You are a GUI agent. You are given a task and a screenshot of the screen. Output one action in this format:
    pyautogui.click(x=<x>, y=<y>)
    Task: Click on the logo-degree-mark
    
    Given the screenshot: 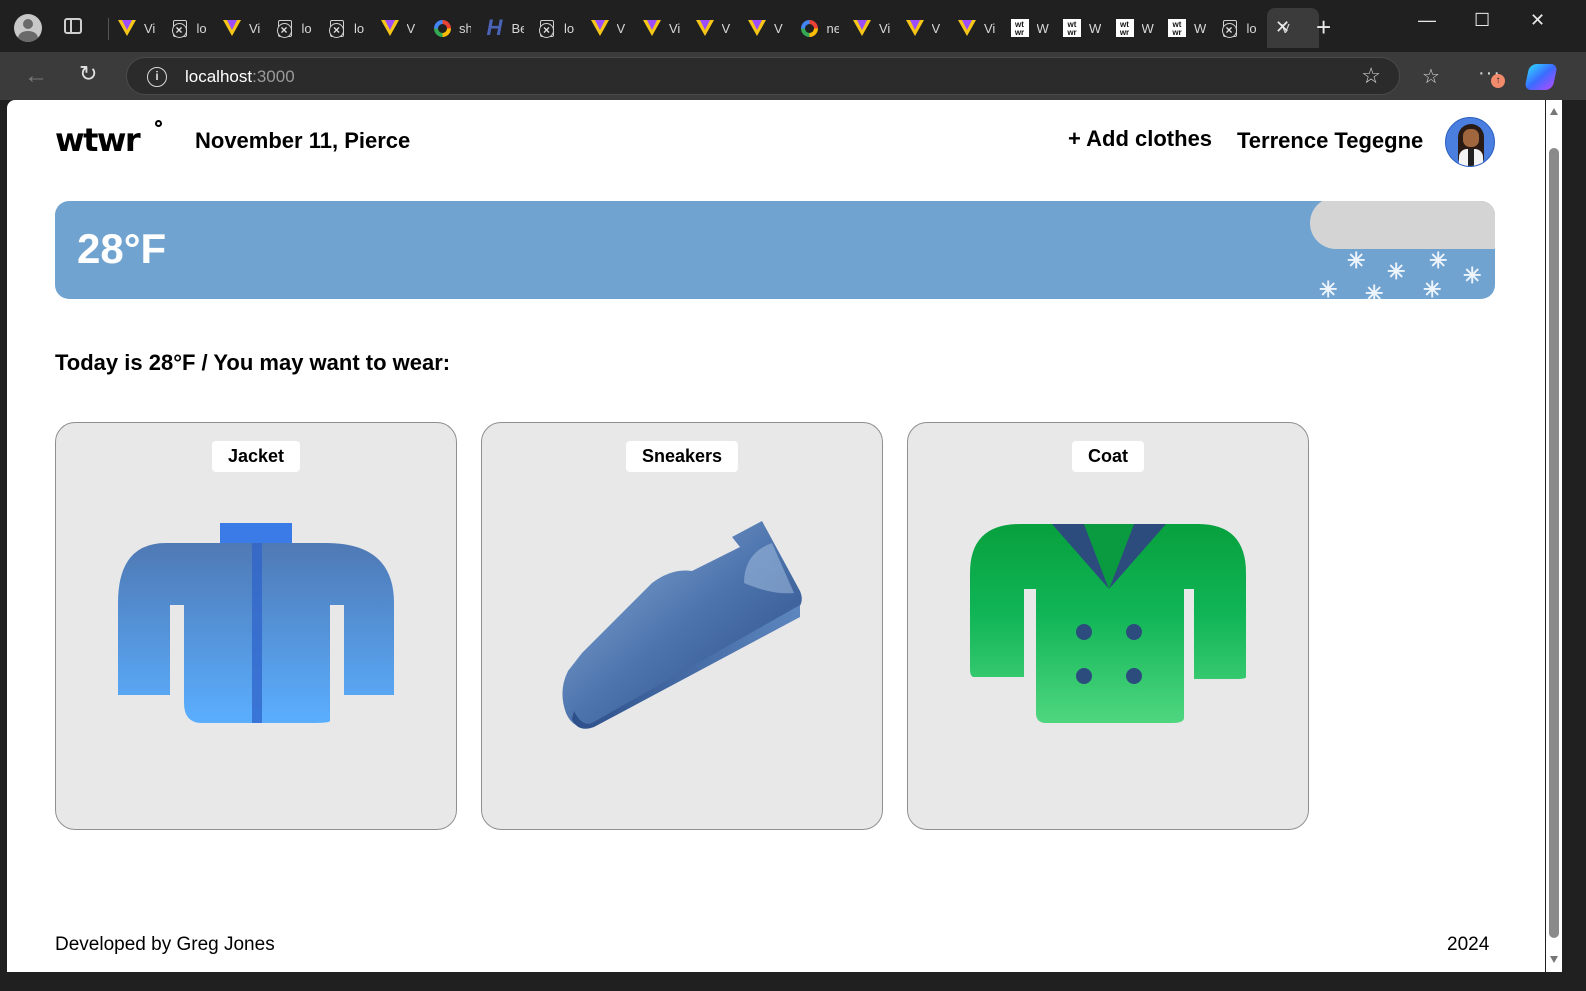 What is the action you would take?
    pyautogui.click(x=158, y=123)
    